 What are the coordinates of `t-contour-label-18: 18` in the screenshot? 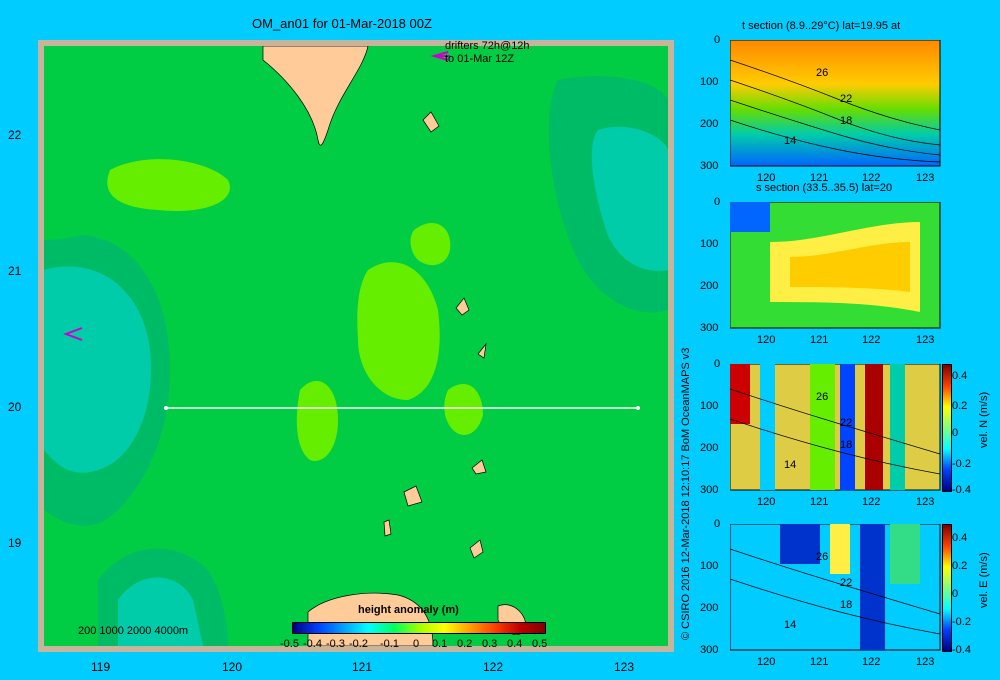 It's located at (846, 121).